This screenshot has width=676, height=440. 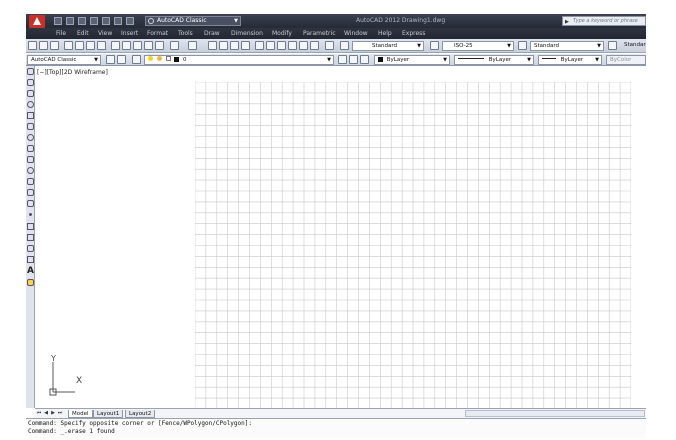 What do you see at coordinates (239, 60) in the screenshot?
I see `layer-select: 0 ▼` at bounding box center [239, 60].